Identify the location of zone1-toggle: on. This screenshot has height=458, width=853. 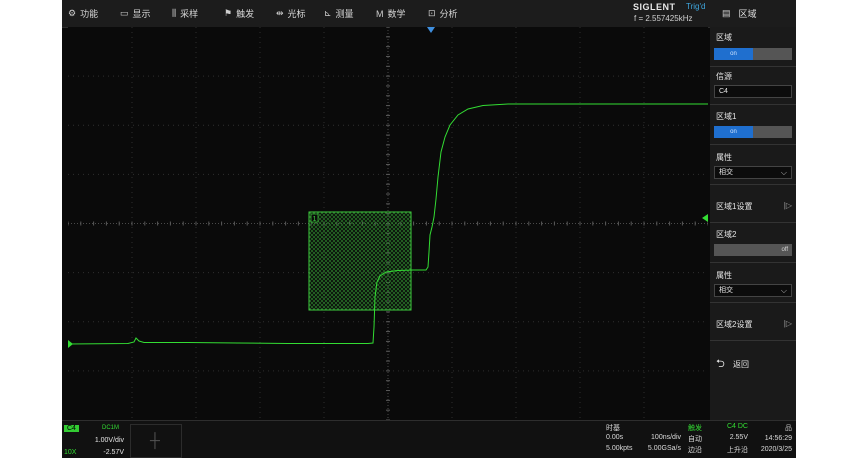
(753, 132).